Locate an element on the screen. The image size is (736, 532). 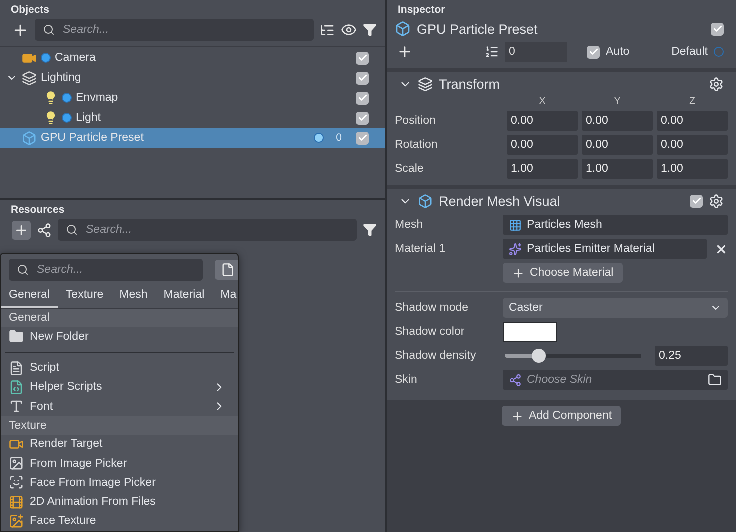
skin-picker: Choose Skin is located at coordinates (615, 380).